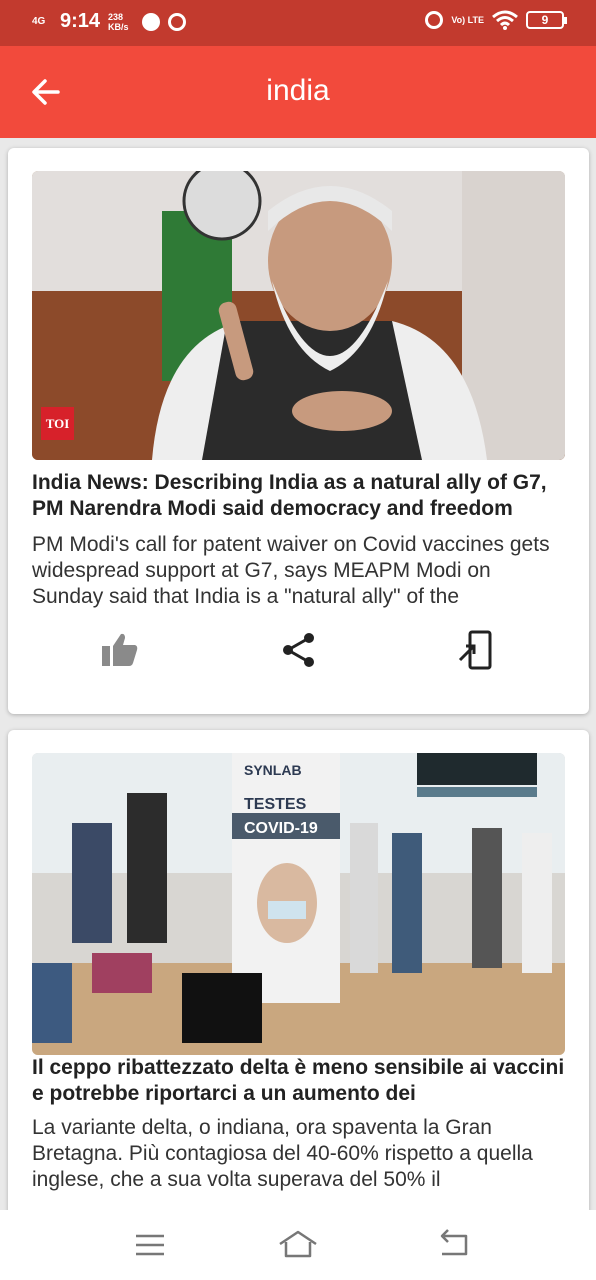 Image resolution: width=596 pixels, height=1280 pixels. Describe the element at coordinates (275, 804) in the screenshot. I see `image-text-line1: TESTES` at that location.